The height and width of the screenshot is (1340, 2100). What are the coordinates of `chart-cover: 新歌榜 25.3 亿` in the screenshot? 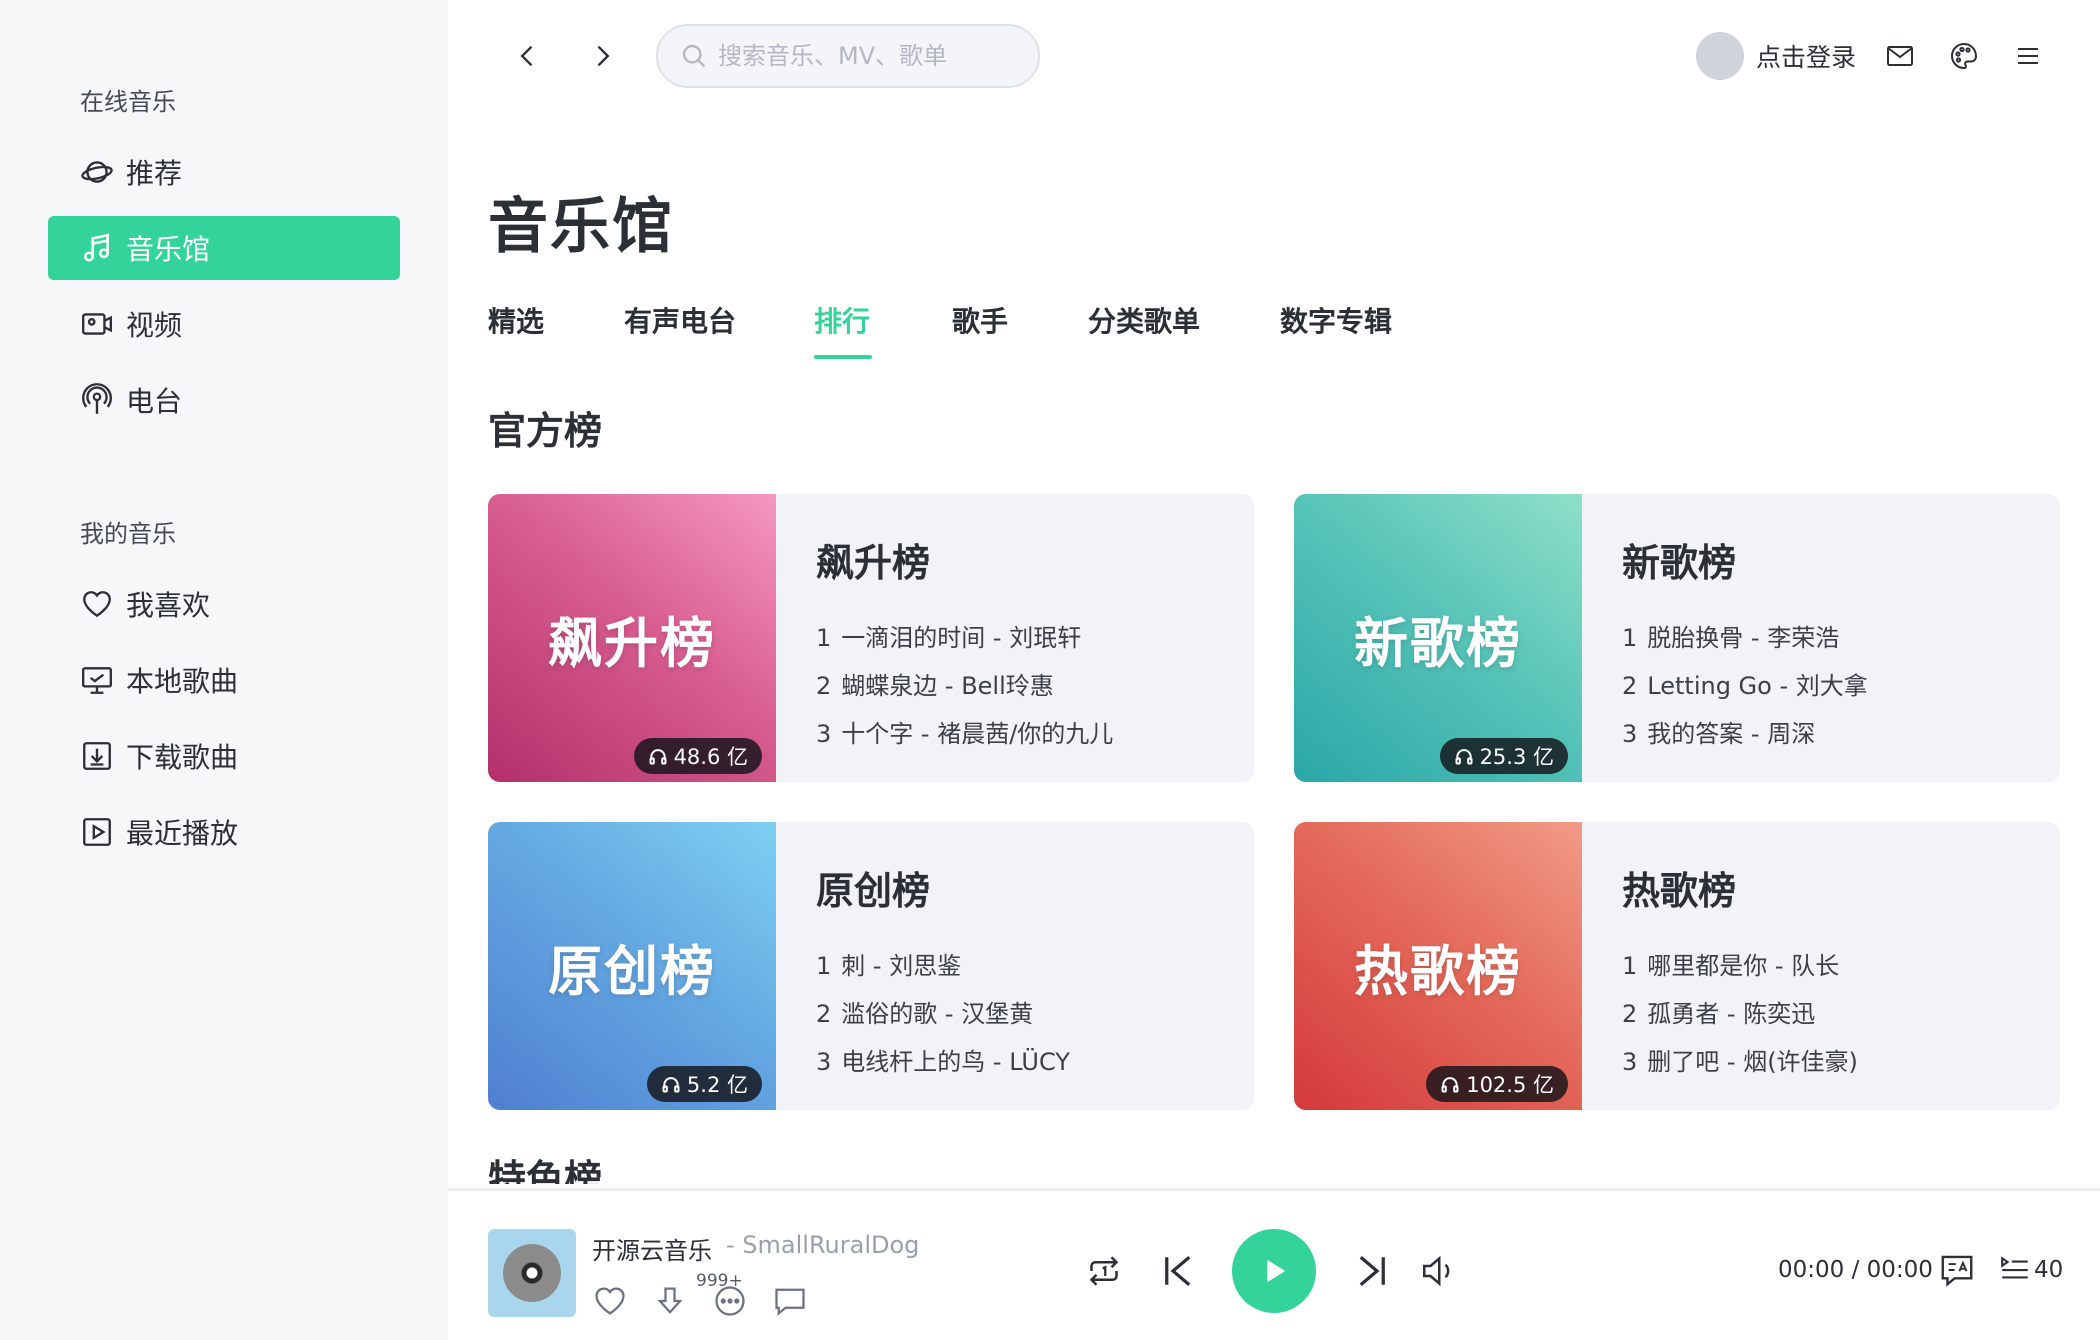 It's located at (1438, 638).